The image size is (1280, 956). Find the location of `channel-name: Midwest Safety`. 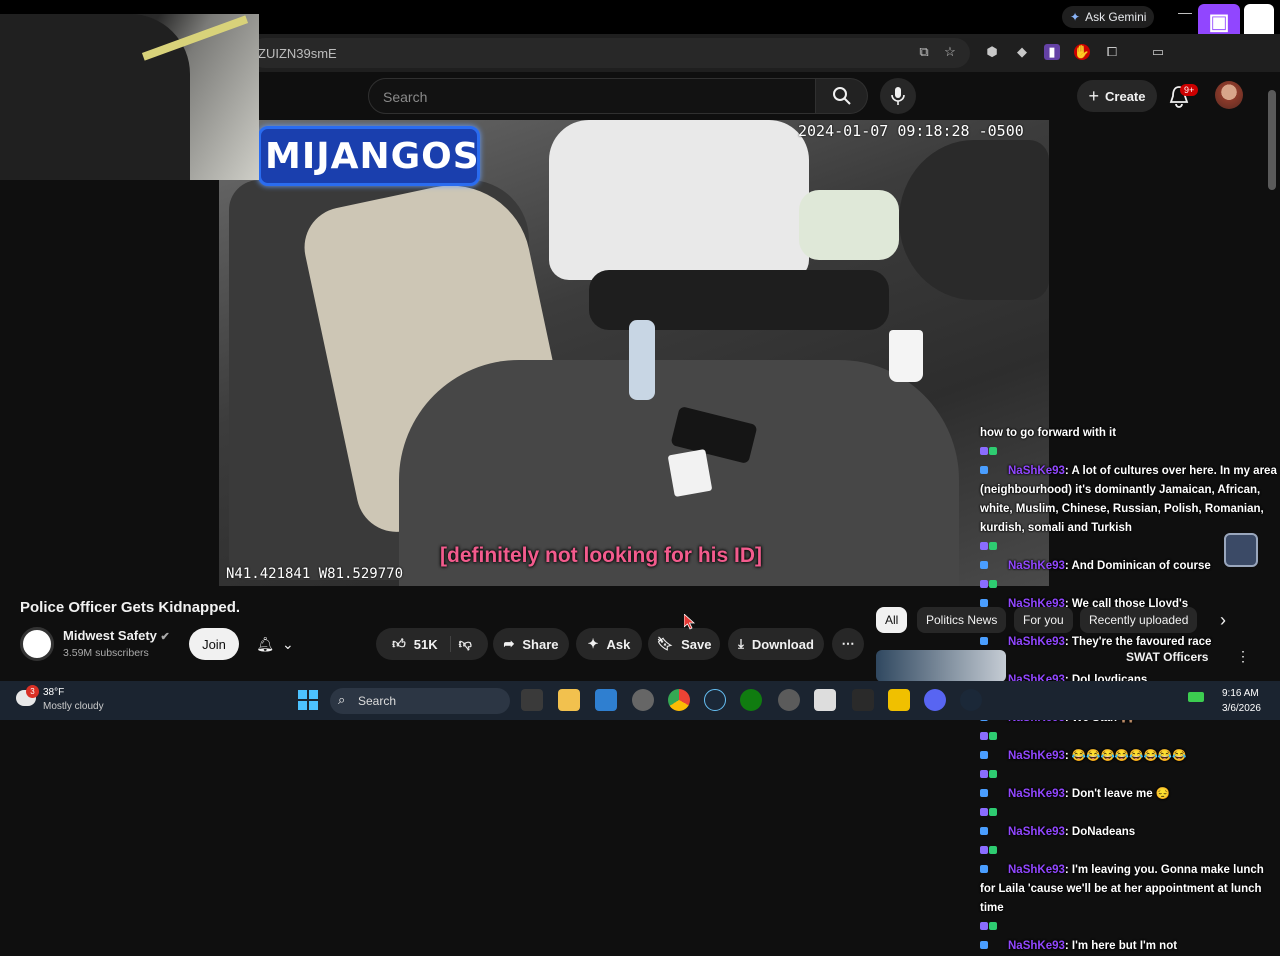

channel-name: Midwest Safety is located at coordinates (110, 635).